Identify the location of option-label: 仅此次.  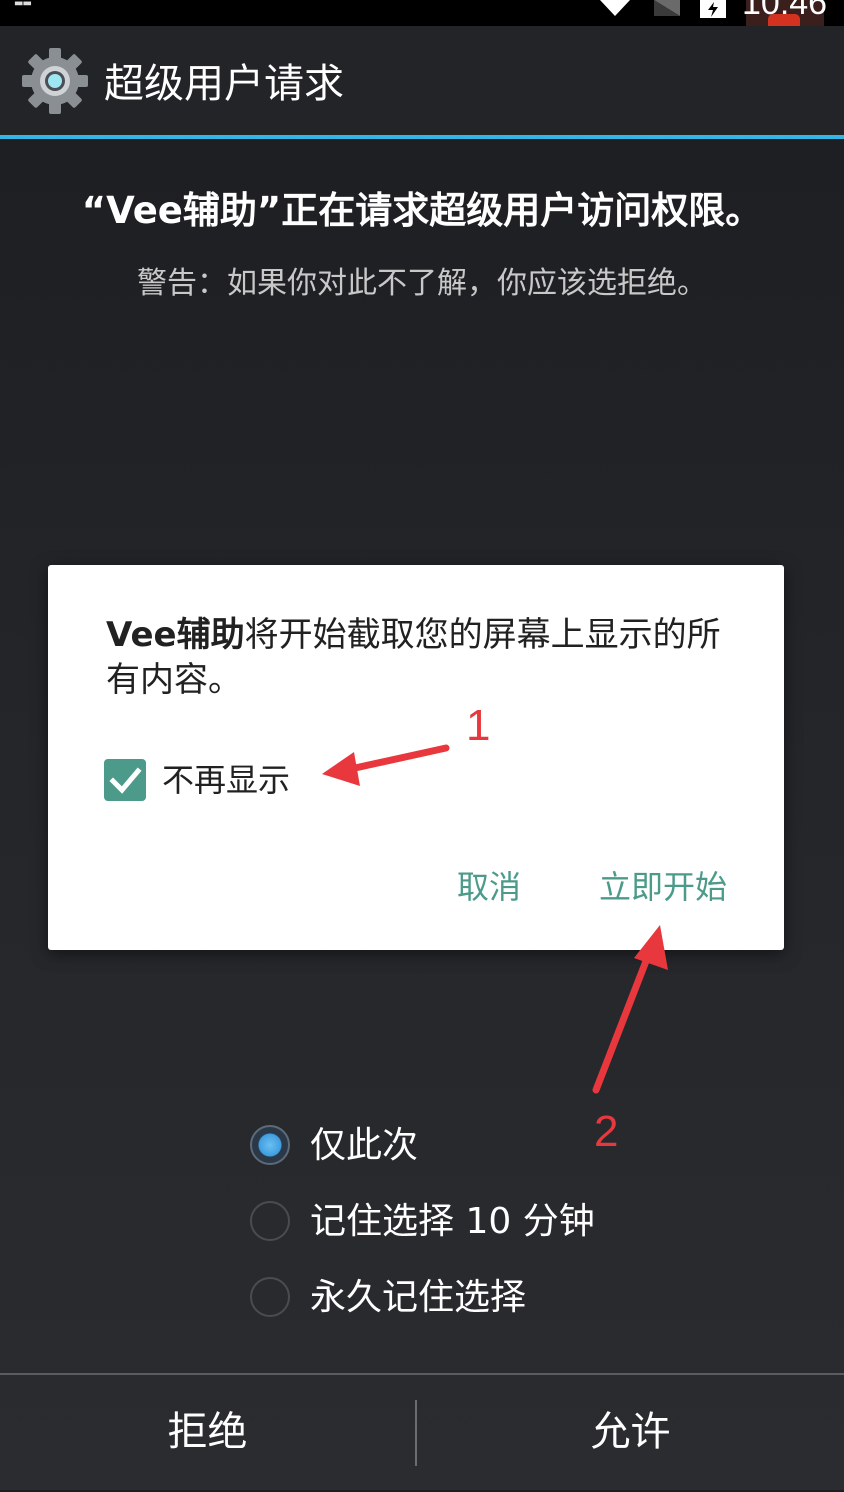
(364, 1145).